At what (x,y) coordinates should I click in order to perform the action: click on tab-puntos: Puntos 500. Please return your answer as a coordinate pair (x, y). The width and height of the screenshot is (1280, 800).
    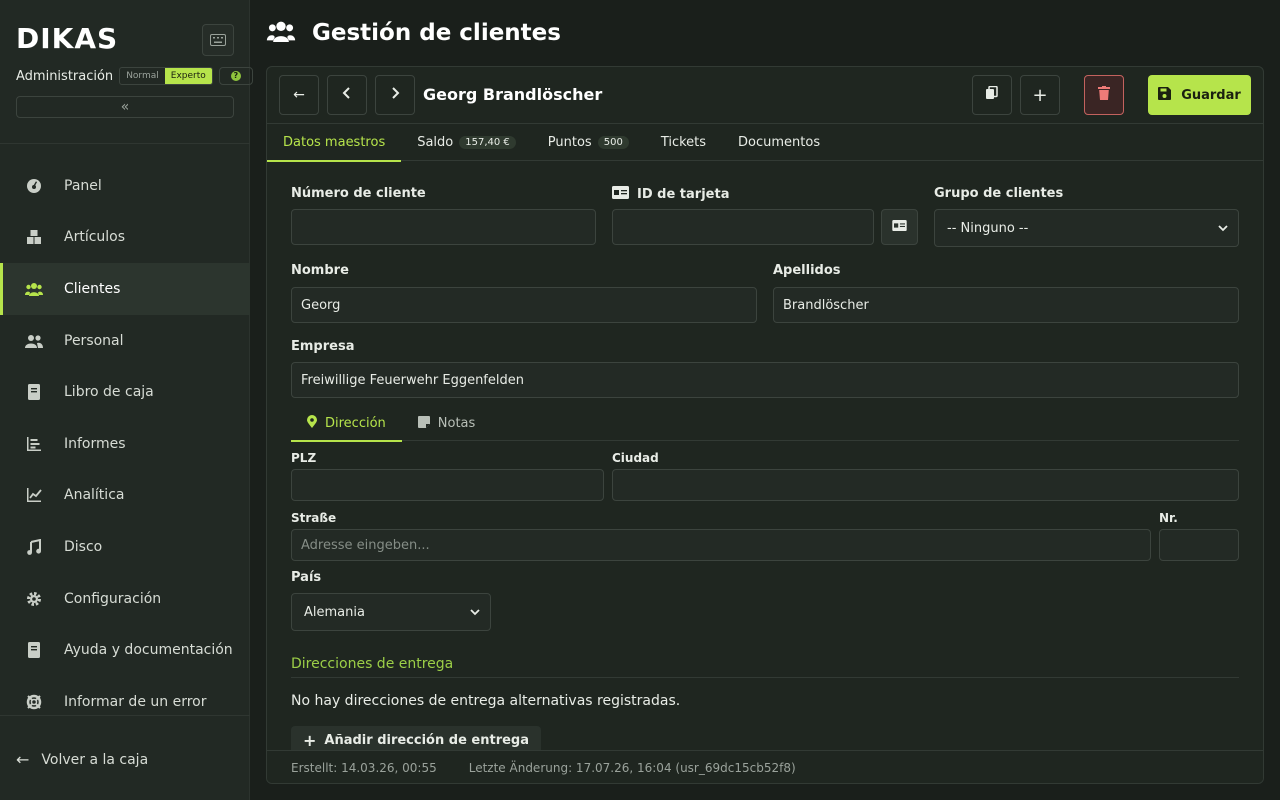
    Looking at the image, I should click on (588, 142).